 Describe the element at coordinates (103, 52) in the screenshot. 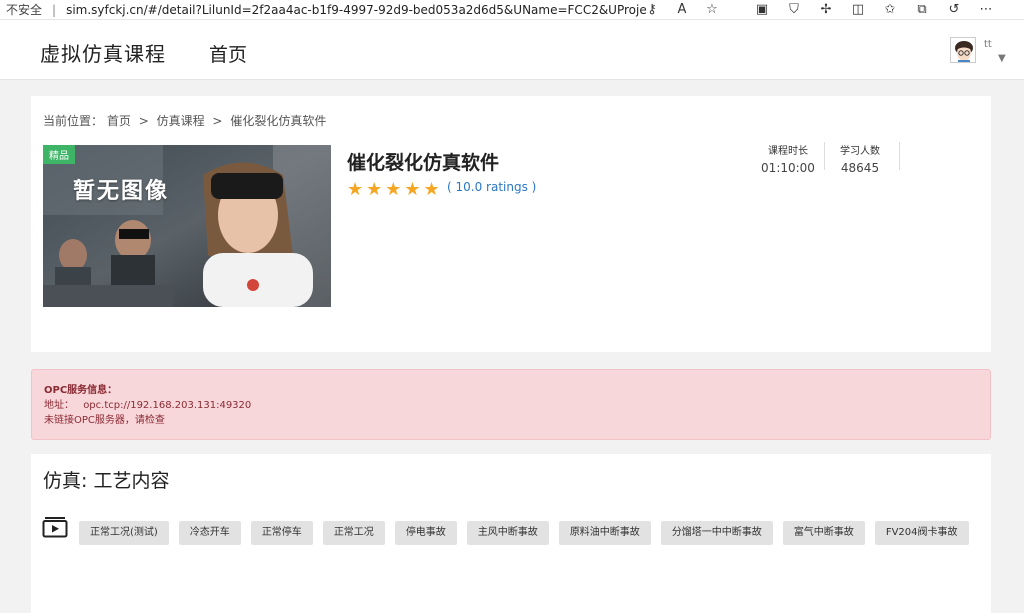

I see `site-title: 虚拟仿真课程` at that location.